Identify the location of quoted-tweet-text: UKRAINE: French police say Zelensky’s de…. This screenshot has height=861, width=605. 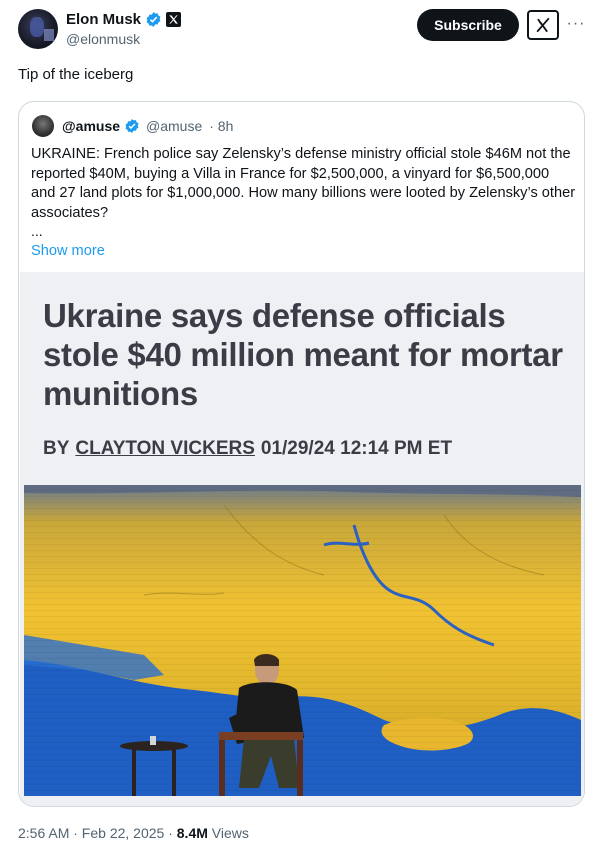
(303, 183).